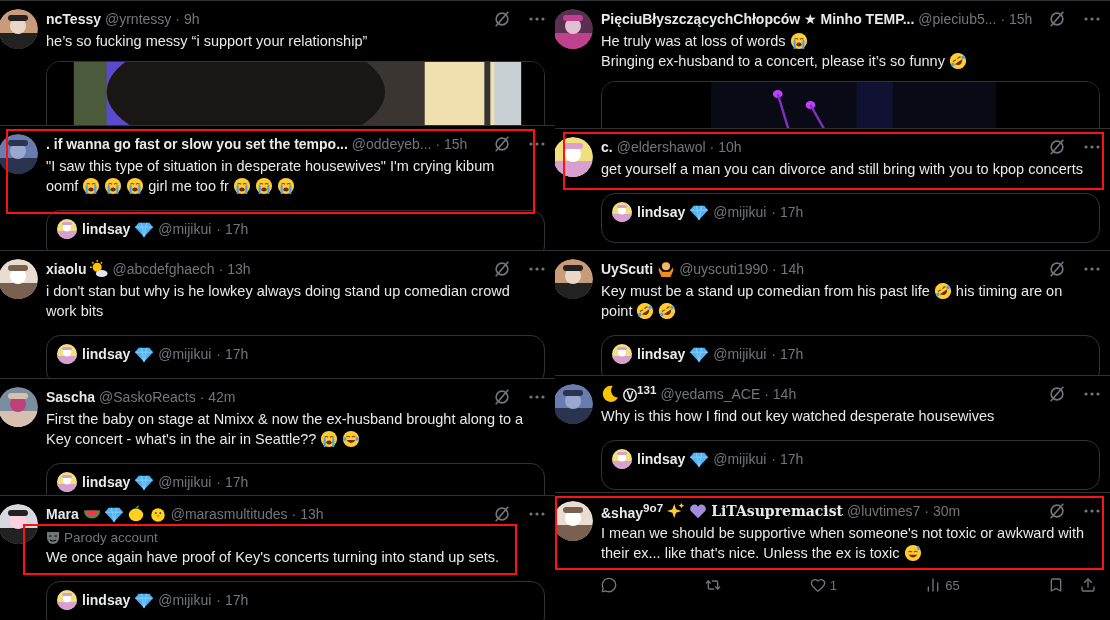 The width and height of the screenshot is (1110, 620). Describe the element at coordinates (75, 311) in the screenshot. I see `tweet-text: work bits` at that location.